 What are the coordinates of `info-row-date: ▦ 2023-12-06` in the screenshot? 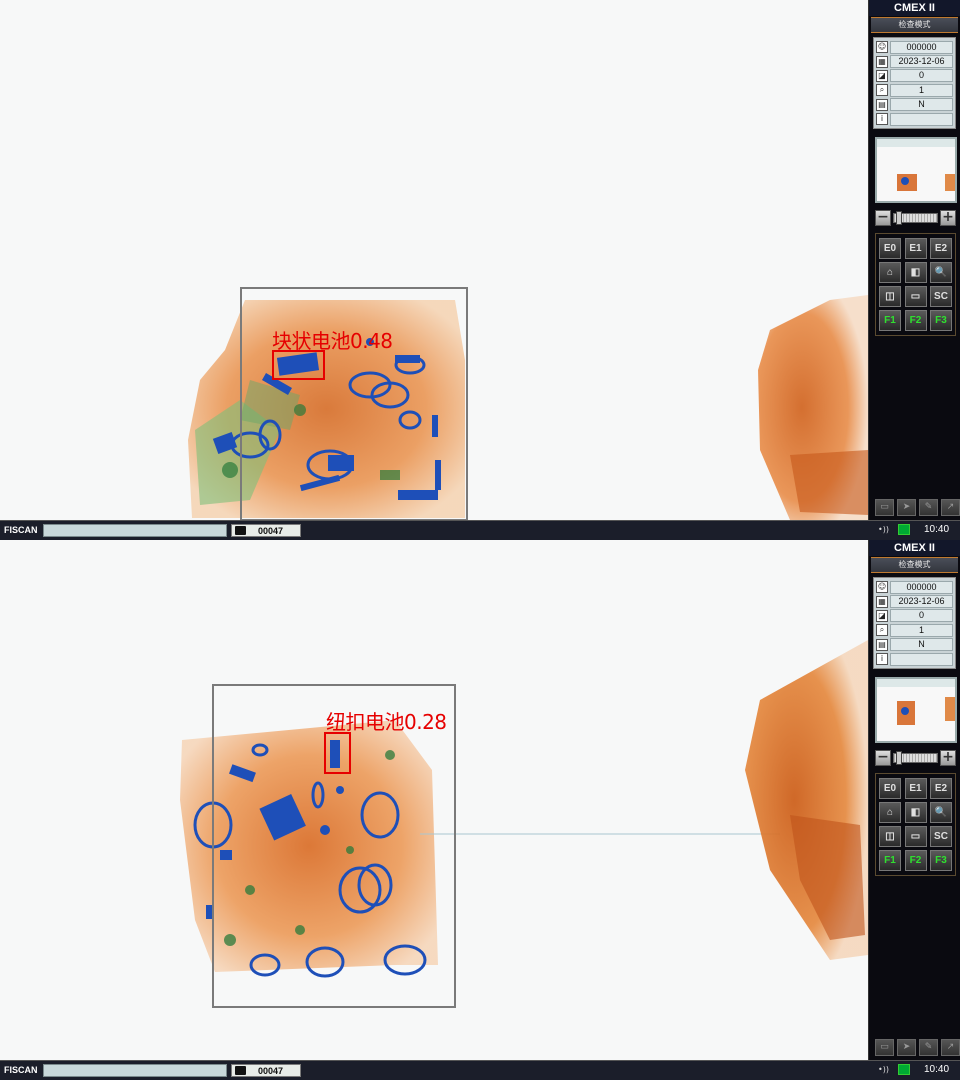 It's located at (914, 61).